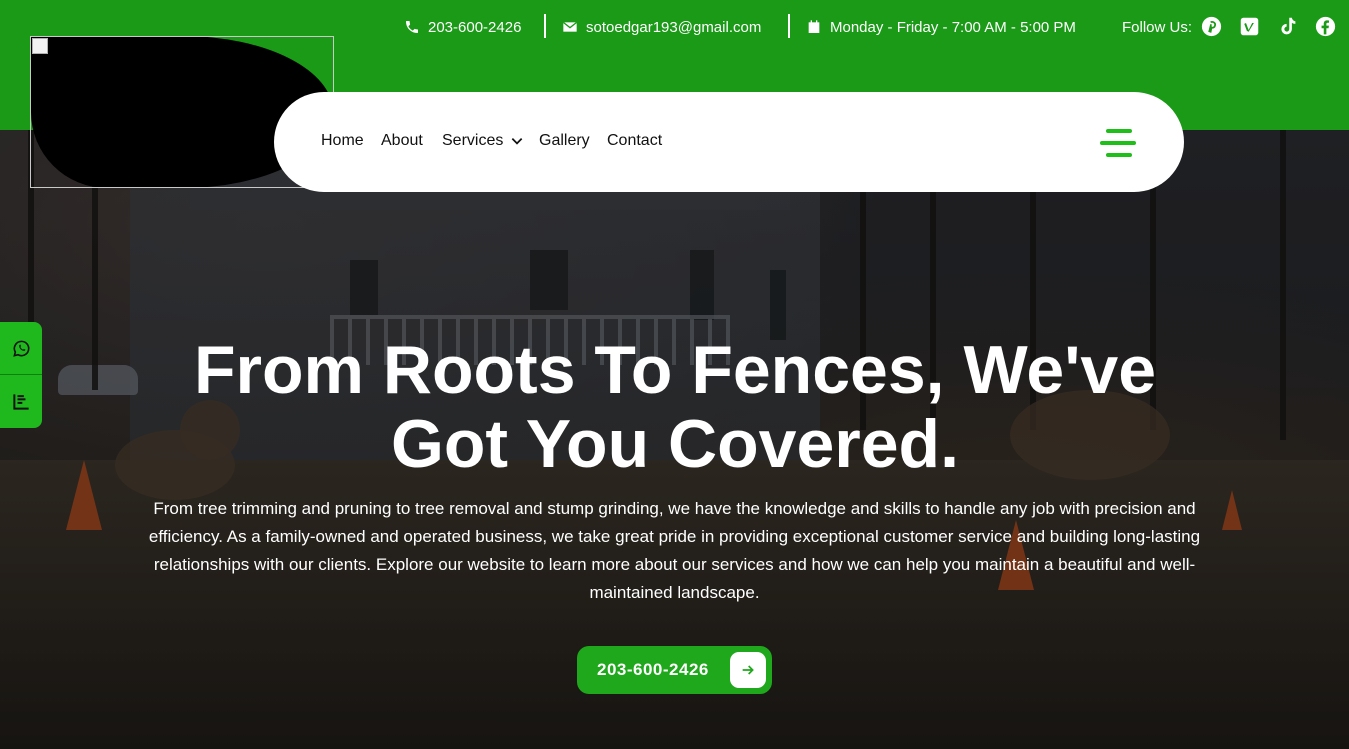 The width and height of the screenshot is (1349, 749). I want to click on email-text: sotoedgar193@gmail.com, so click(674, 27).